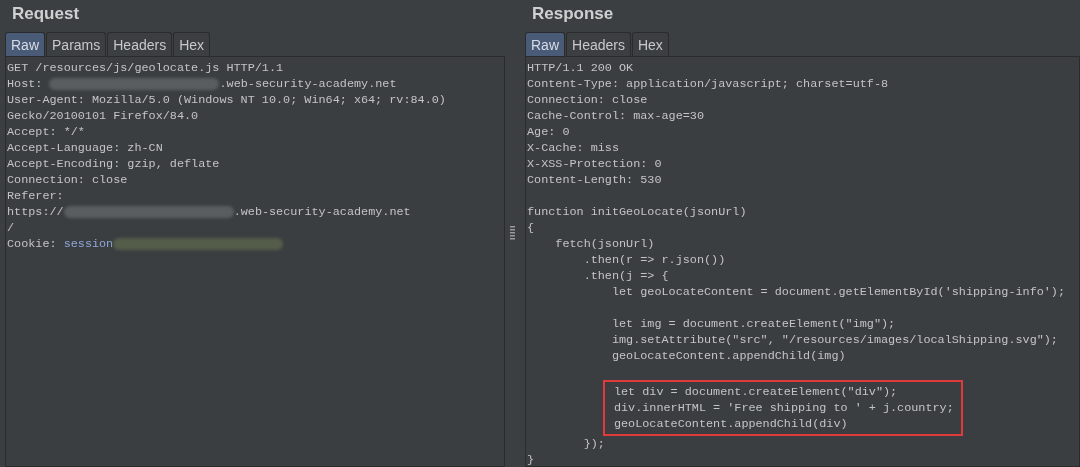 The width and height of the screenshot is (1080, 467). Describe the element at coordinates (753, 324) in the screenshot. I see `code-text: let img = document.createElement("img");` at that location.